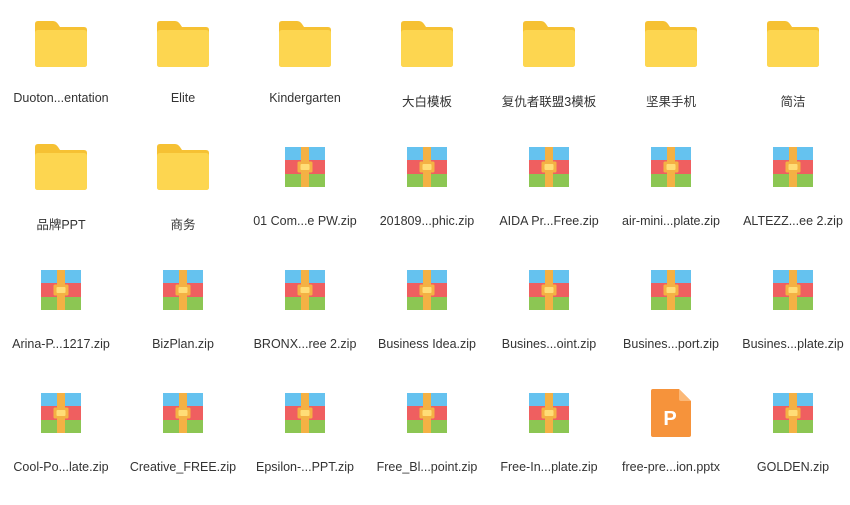 This screenshot has width=850, height=505. What do you see at coordinates (793, 102) in the screenshot?
I see `file-label: 简洁` at bounding box center [793, 102].